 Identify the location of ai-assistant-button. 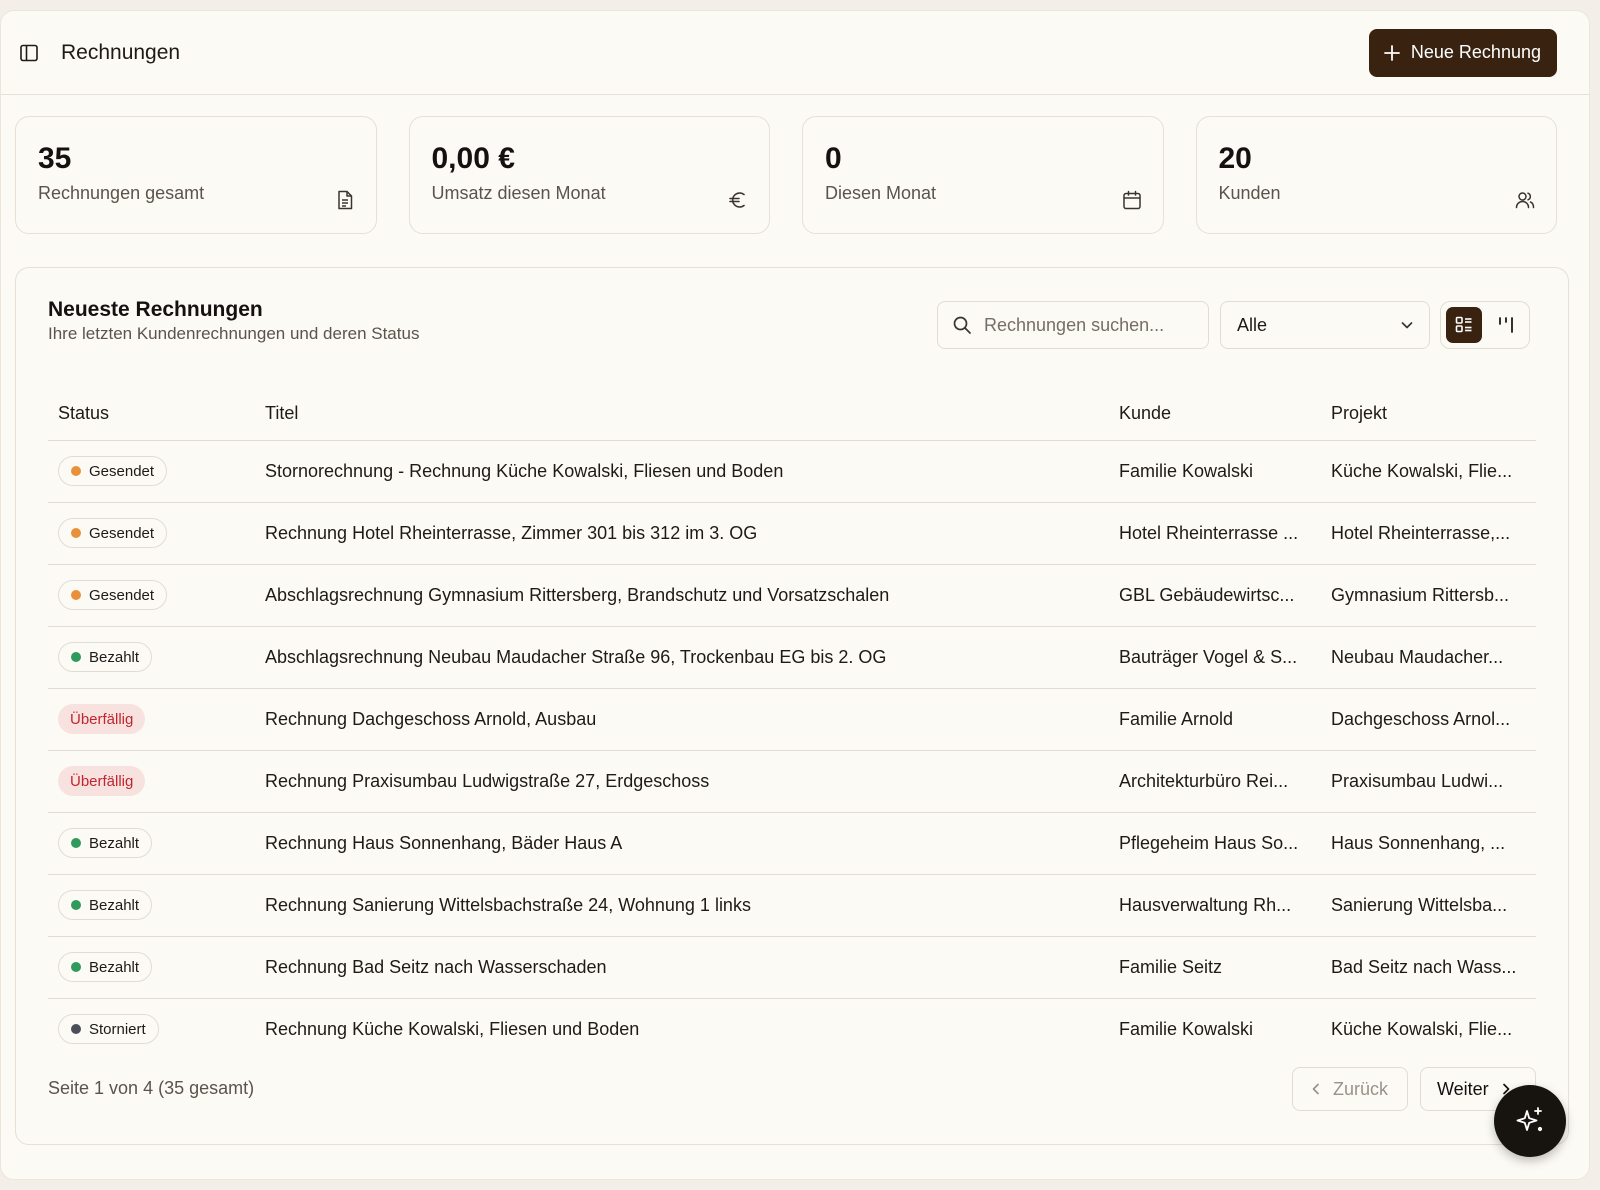
(1530, 1121).